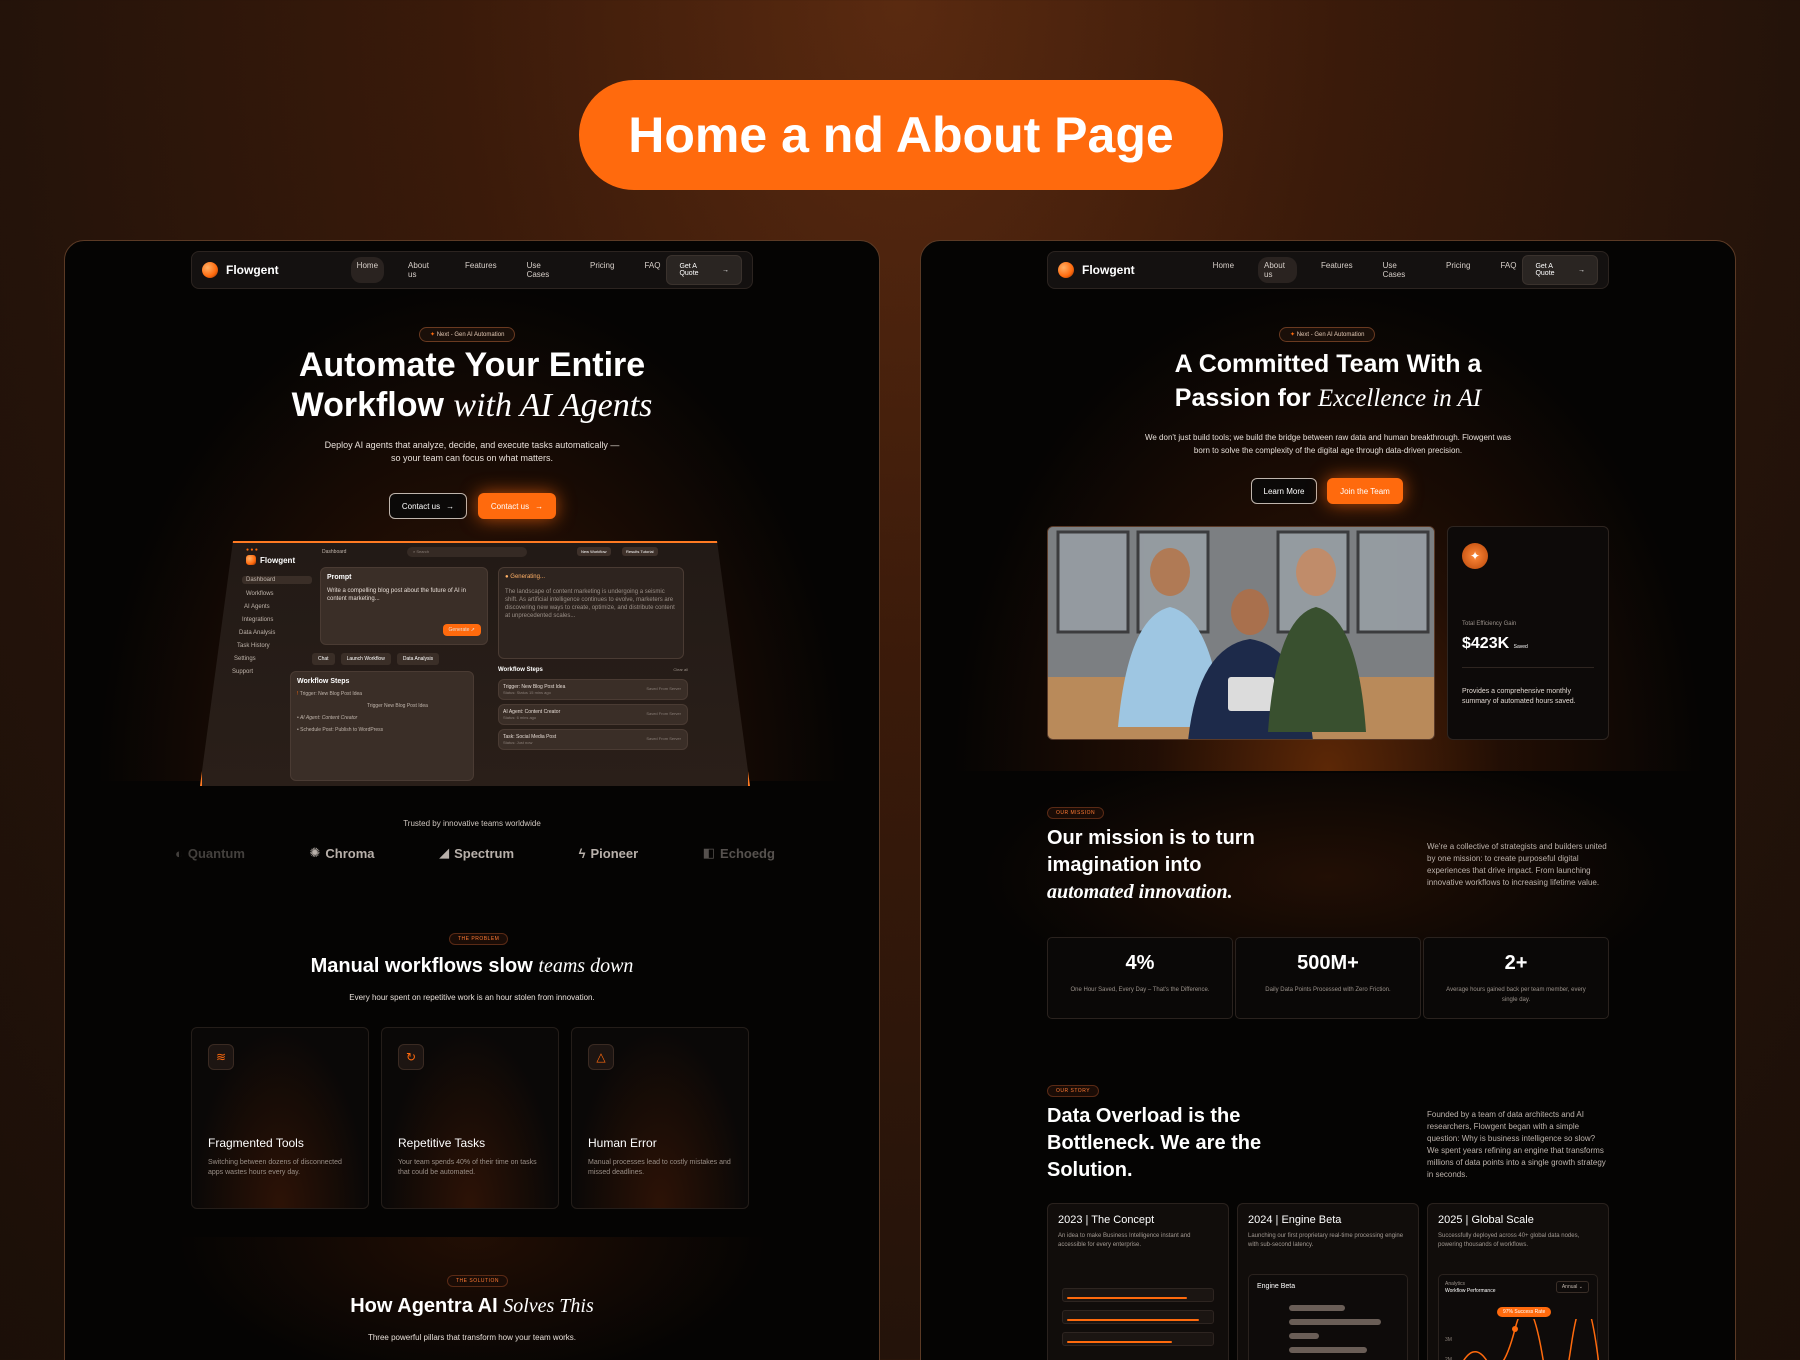 The width and height of the screenshot is (1800, 1360). What do you see at coordinates (1284, 491) in the screenshot?
I see `learn-more-button: Learn More` at bounding box center [1284, 491].